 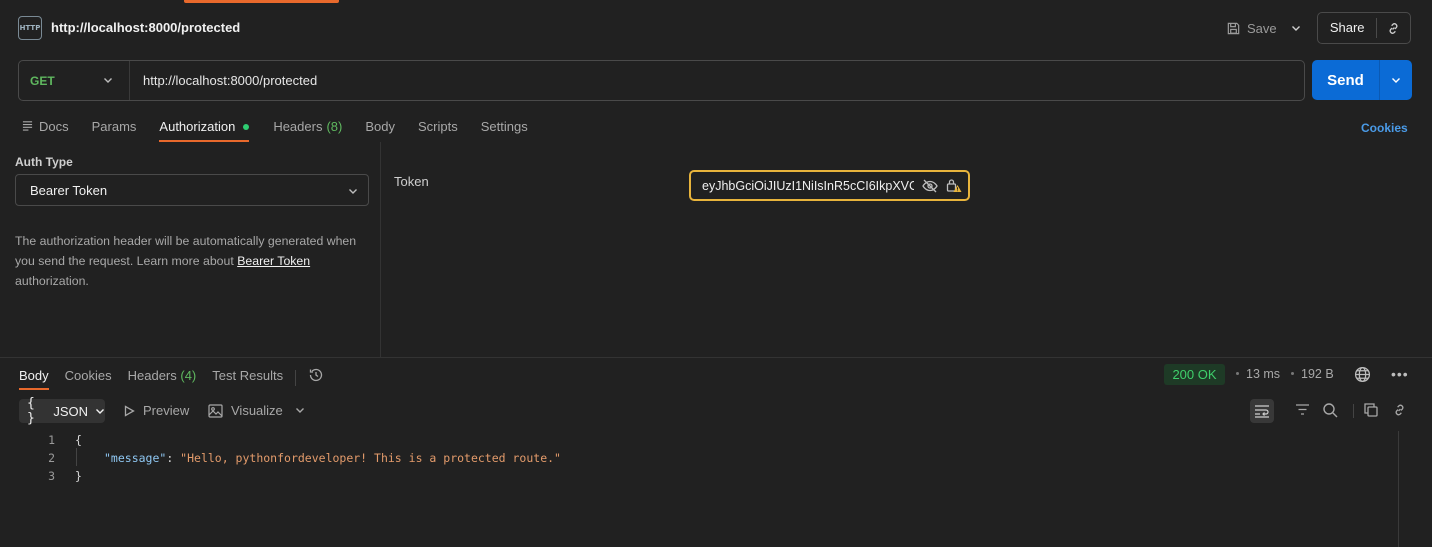 I want to click on save-options-chevron-icon, so click(x=1296, y=28).